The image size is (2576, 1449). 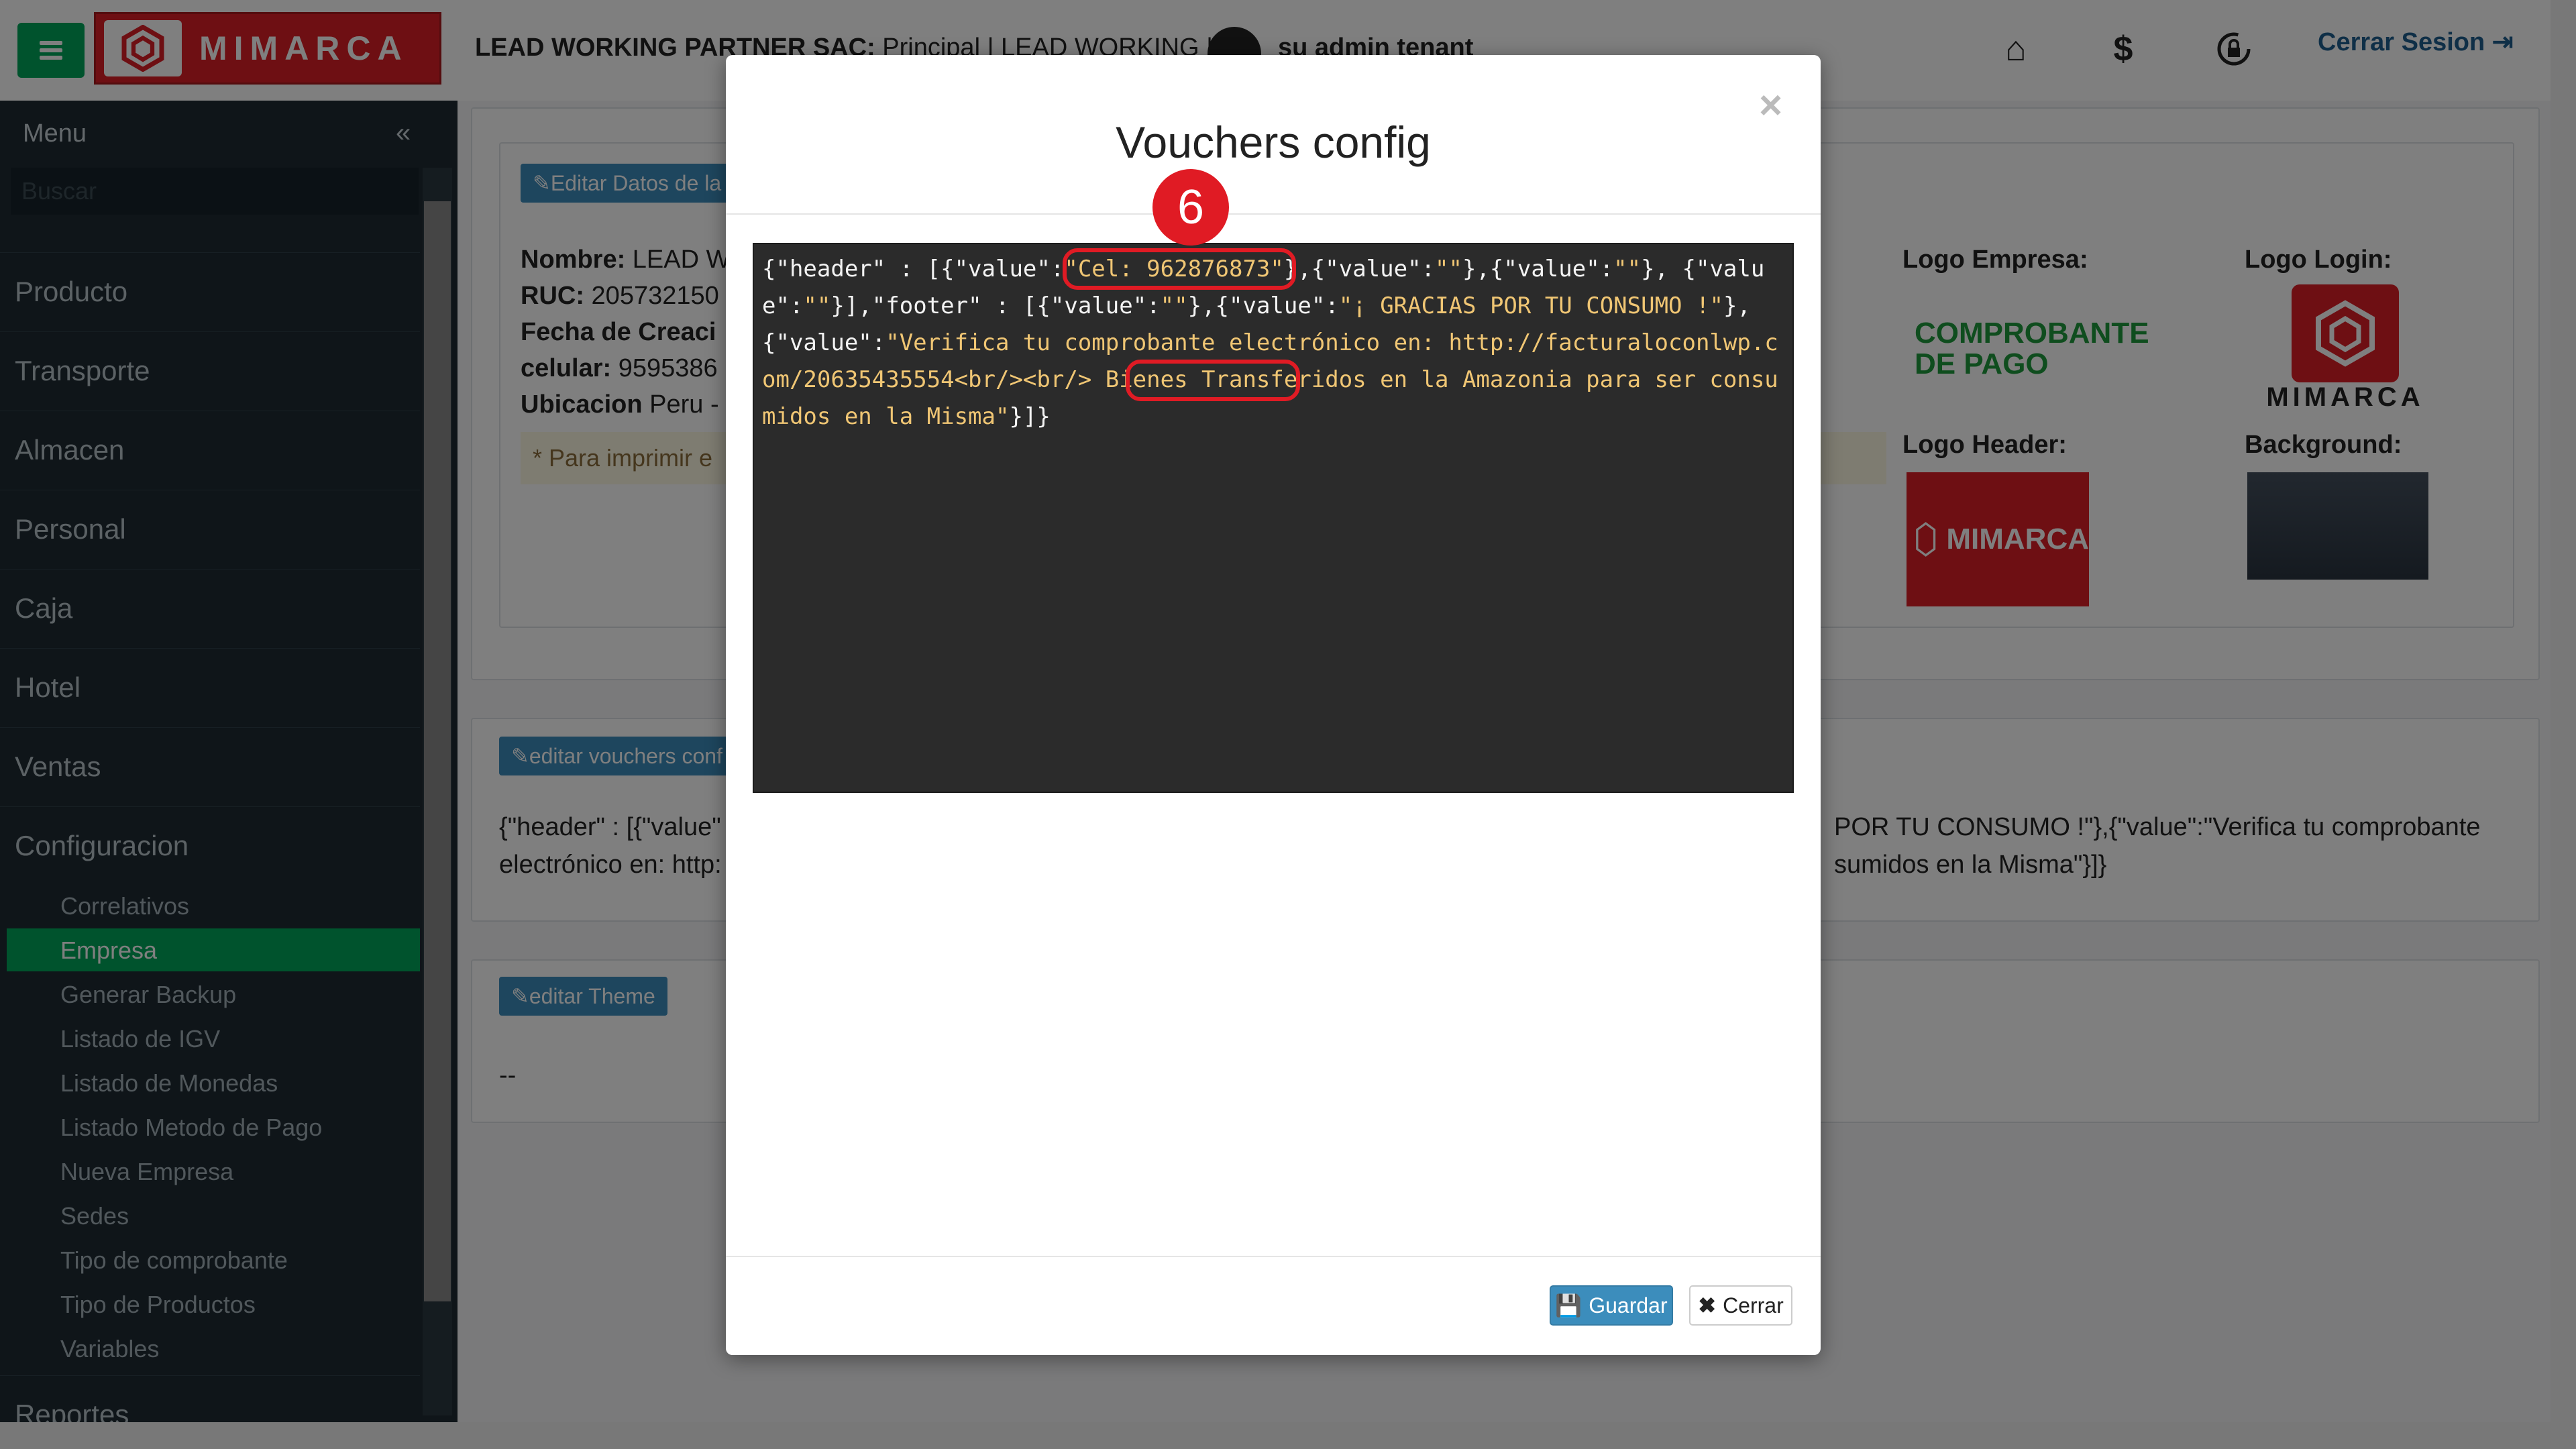 I want to click on close-button: ✖ Cerrar, so click(x=1740, y=1305).